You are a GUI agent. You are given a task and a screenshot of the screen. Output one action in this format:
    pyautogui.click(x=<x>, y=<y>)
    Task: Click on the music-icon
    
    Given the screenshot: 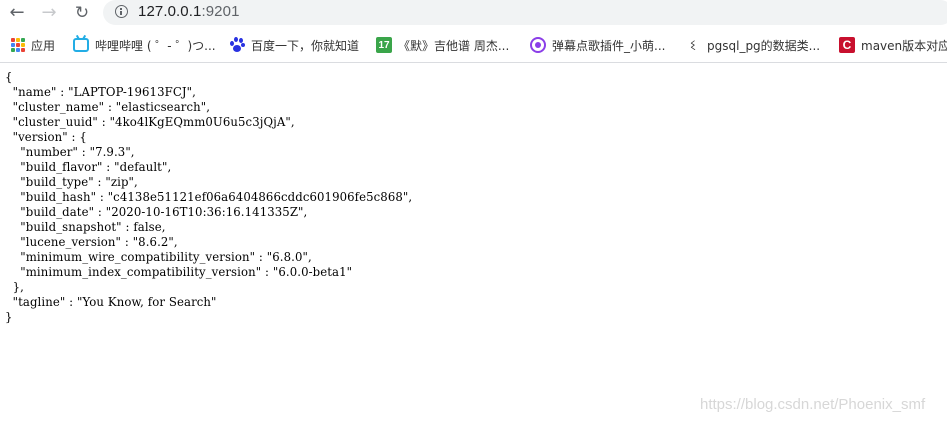 What is the action you would take?
    pyautogui.click(x=538, y=45)
    